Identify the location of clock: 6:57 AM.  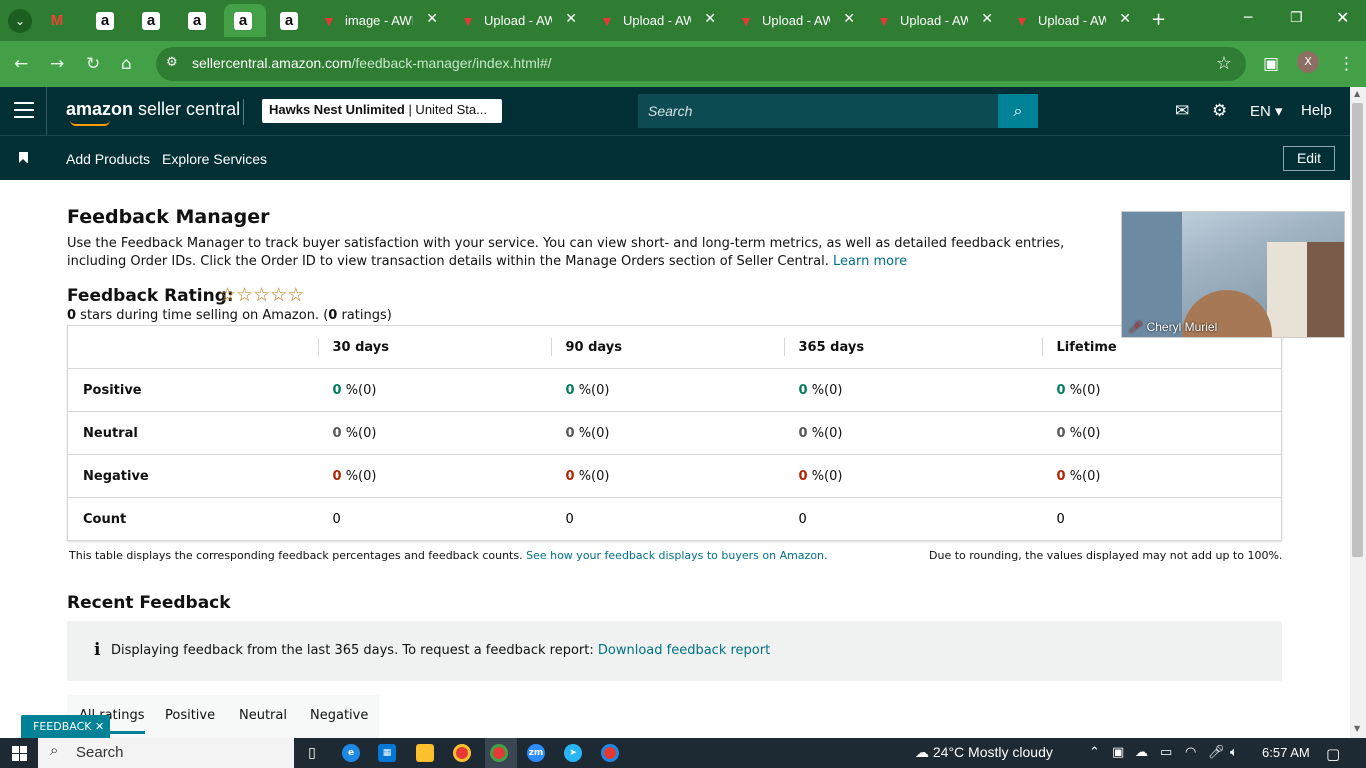
(1286, 752).